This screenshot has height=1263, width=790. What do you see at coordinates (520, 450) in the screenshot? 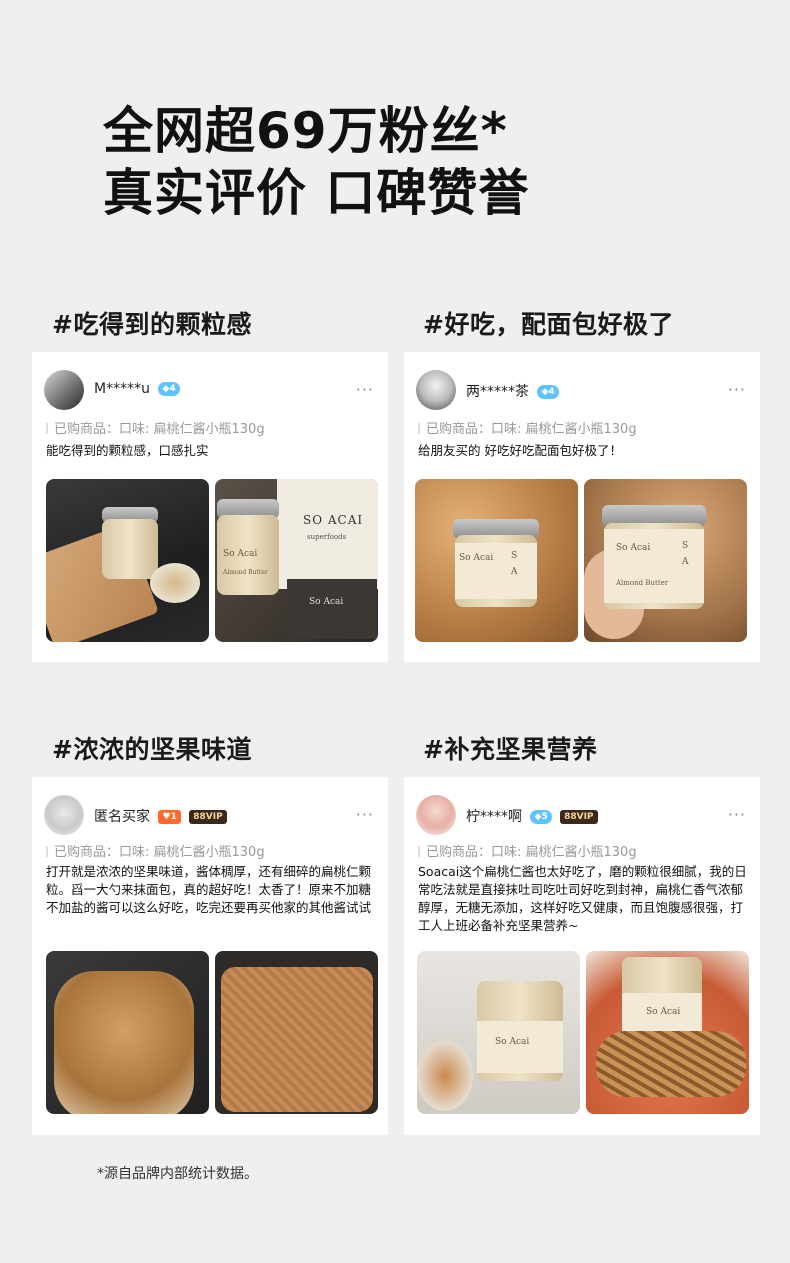
I see `review-text: 给朋友买的 好吃好吃配面包好极了！` at bounding box center [520, 450].